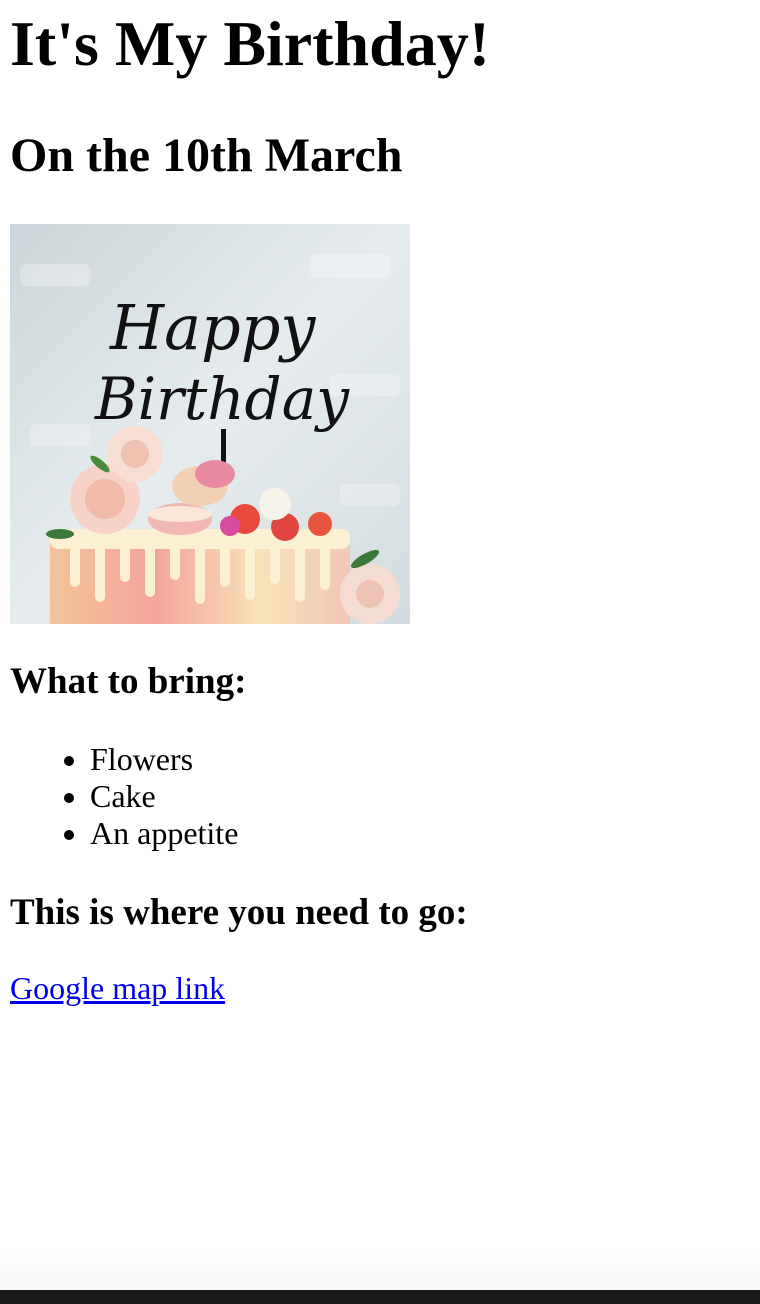 The image size is (760, 1304). I want to click on topper-text-birthday: Birthday, so click(222, 399).